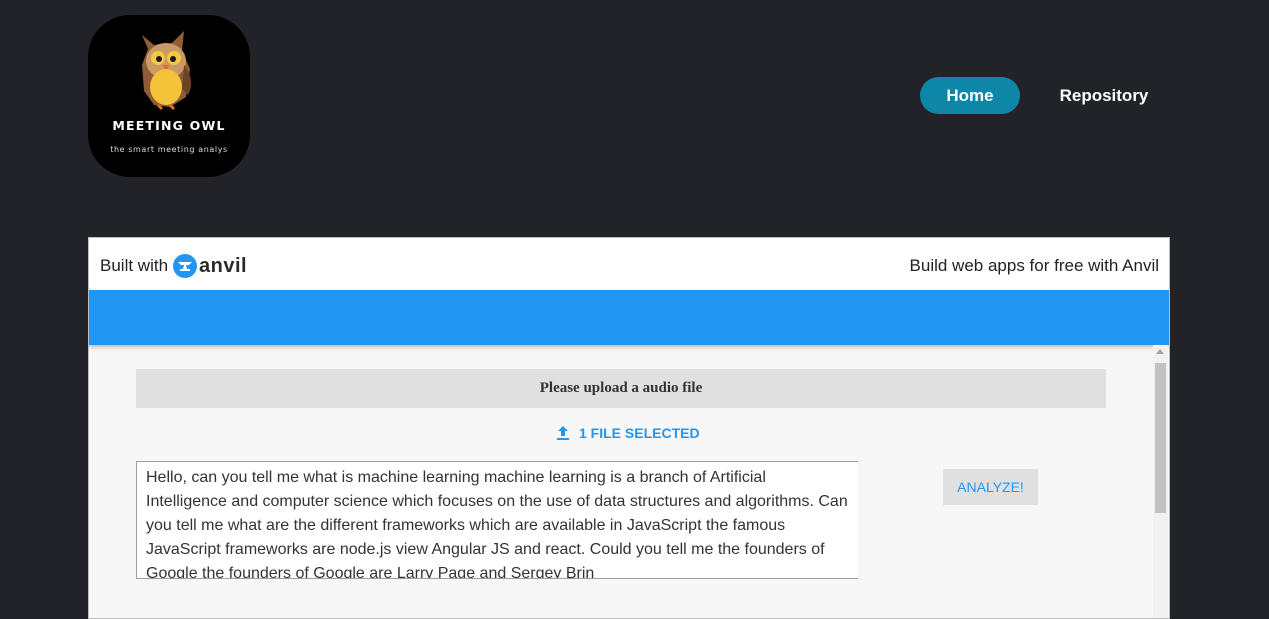 The width and height of the screenshot is (1269, 619). I want to click on built-with-label: Built with, so click(134, 265).